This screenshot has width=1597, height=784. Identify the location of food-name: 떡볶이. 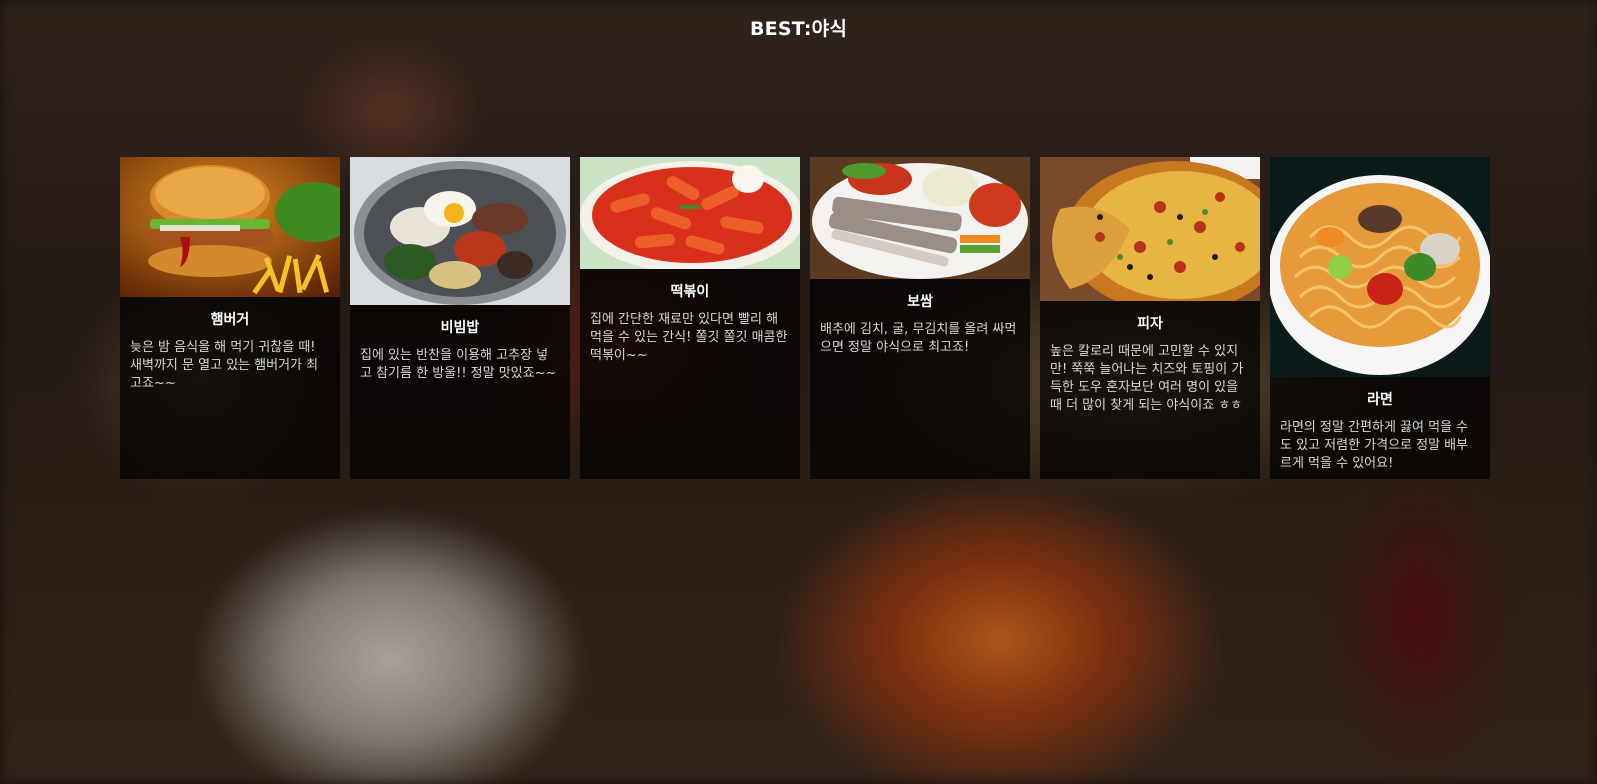
(690, 292).